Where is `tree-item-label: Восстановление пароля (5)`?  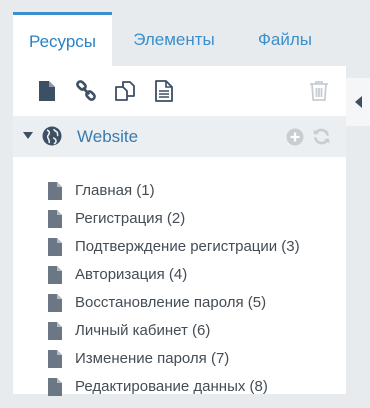 tree-item-label: Восстановление пароля (5) is located at coordinates (170, 303).